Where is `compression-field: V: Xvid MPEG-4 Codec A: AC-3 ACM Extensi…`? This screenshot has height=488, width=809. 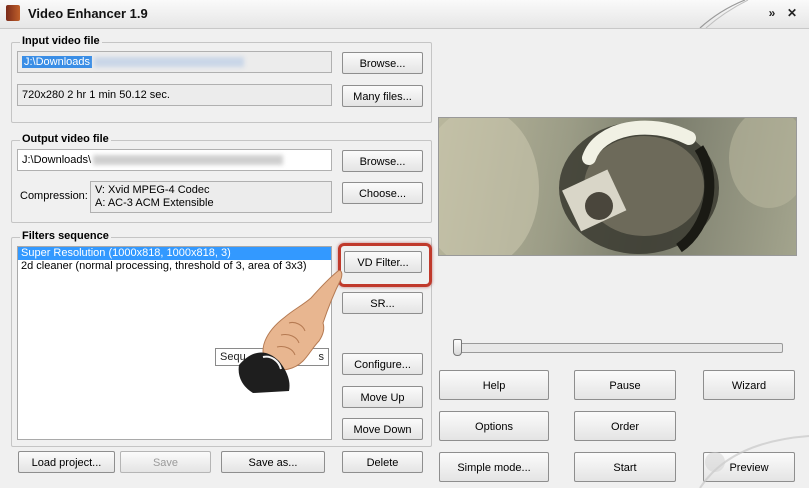
compression-field: V: Xvid MPEG-4 Codec A: AC-3 ACM Extensi… is located at coordinates (211, 197).